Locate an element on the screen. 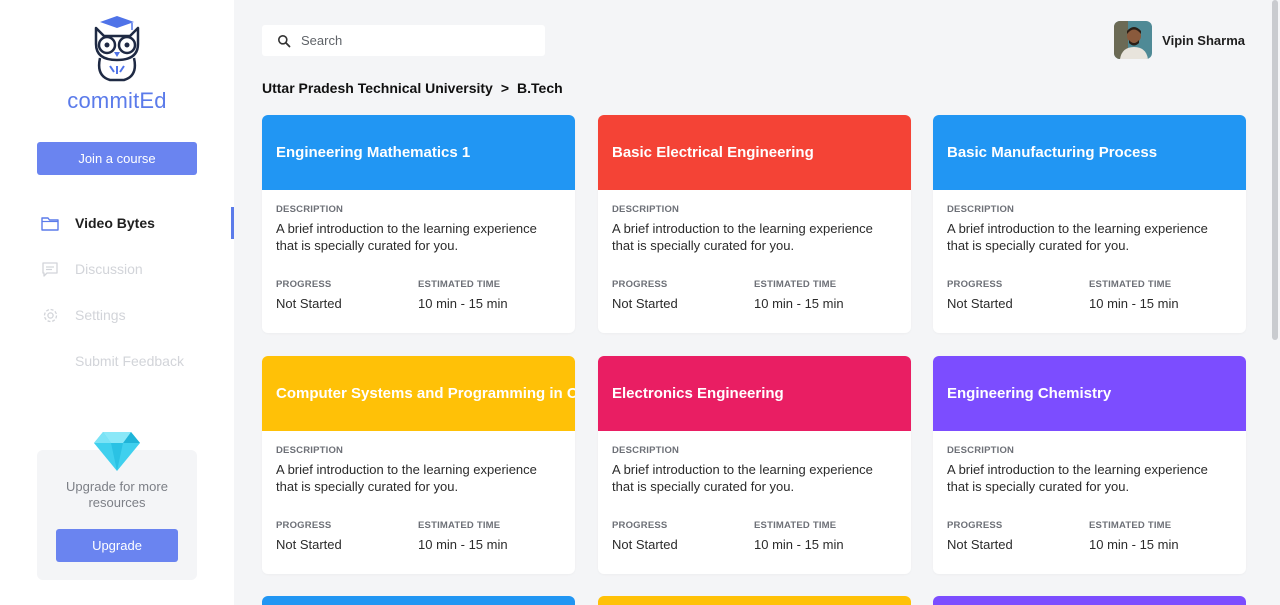 This screenshot has height=605, width=1280. scrollbar is located at coordinates (1275, 302).